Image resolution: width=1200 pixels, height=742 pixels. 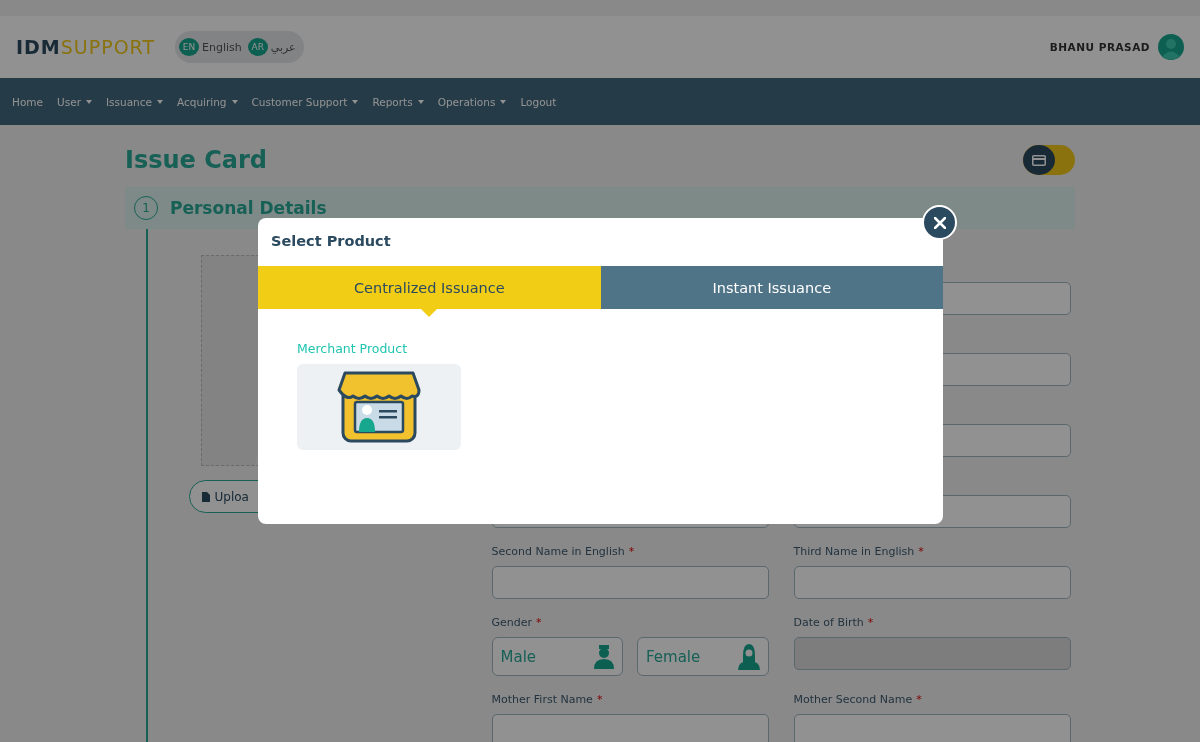 I want to click on step-number: 1, so click(x=146, y=208).